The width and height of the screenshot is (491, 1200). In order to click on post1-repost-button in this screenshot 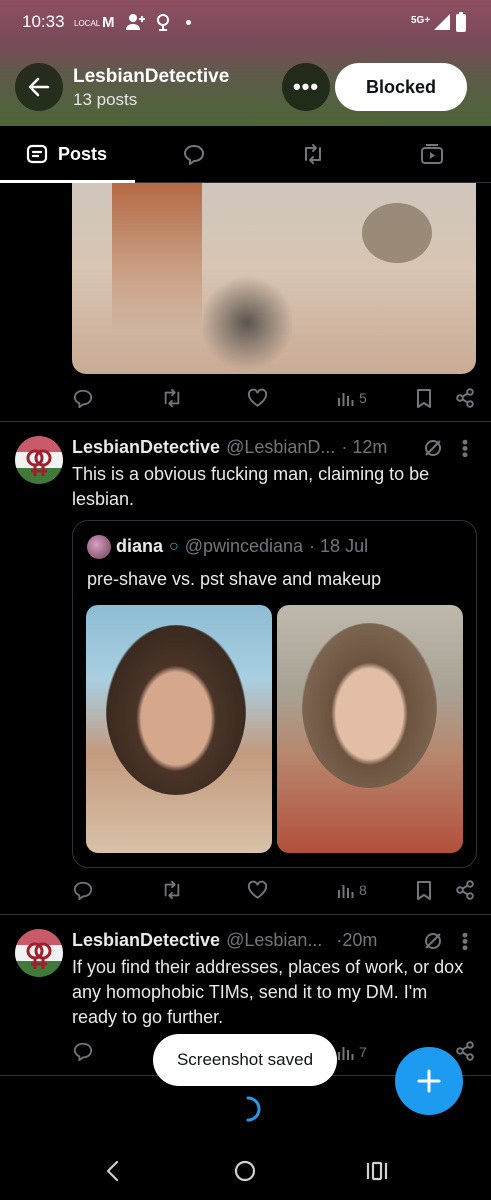, I will do `click(172, 398)`.